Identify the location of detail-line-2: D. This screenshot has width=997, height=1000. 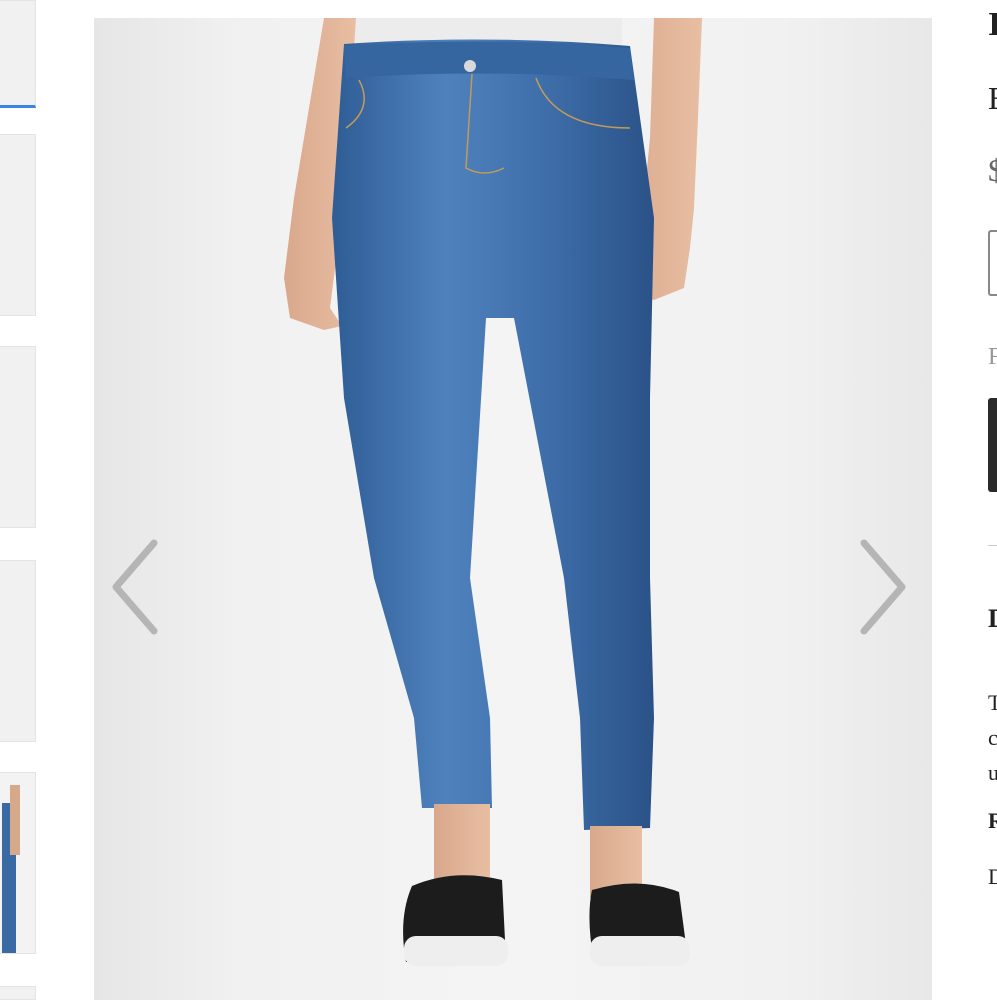
(992, 876).